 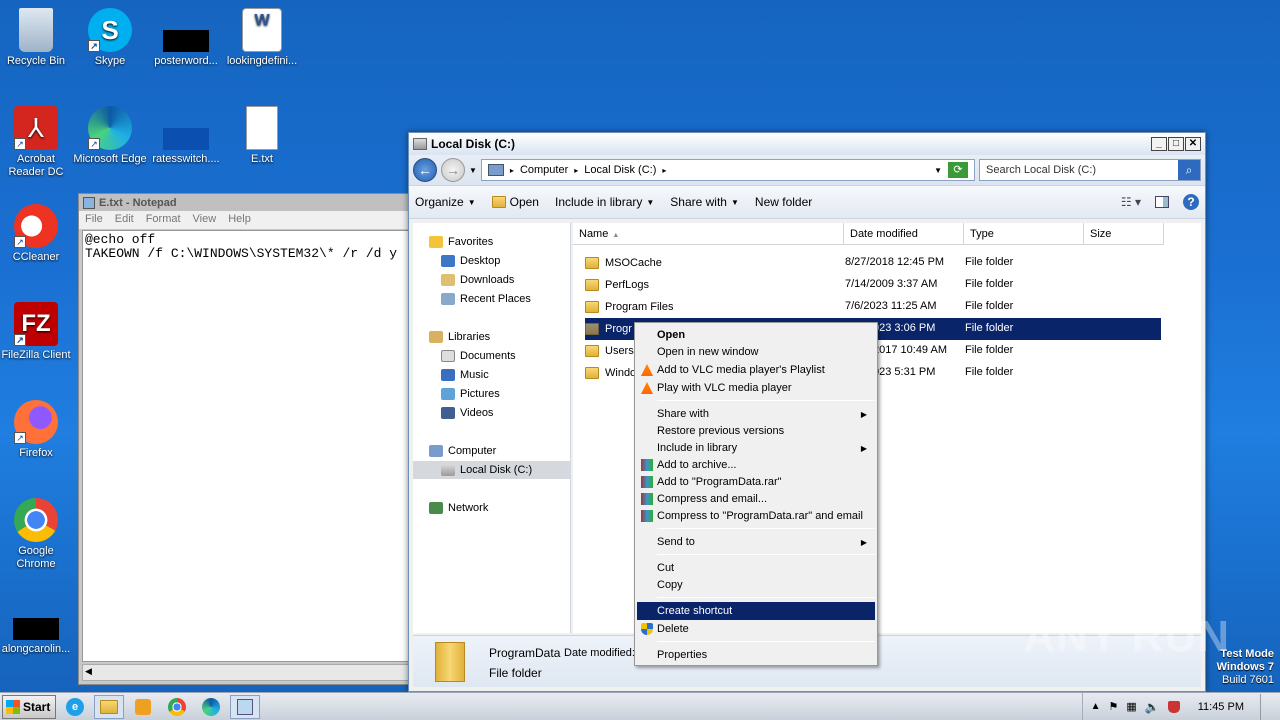 I want to click on notepad-titlebar: E.txt - Notepad, so click(x=248, y=202).